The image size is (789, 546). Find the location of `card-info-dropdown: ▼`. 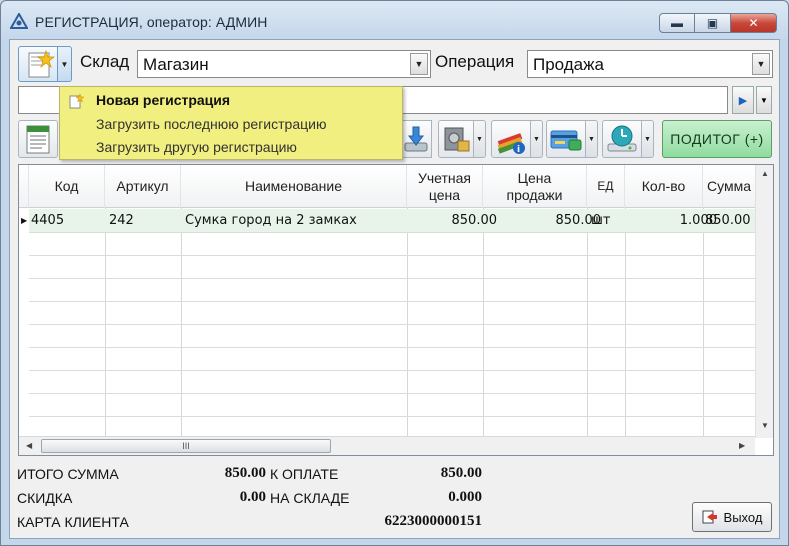

card-info-dropdown: ▼ is located at coordinates (592, 139).